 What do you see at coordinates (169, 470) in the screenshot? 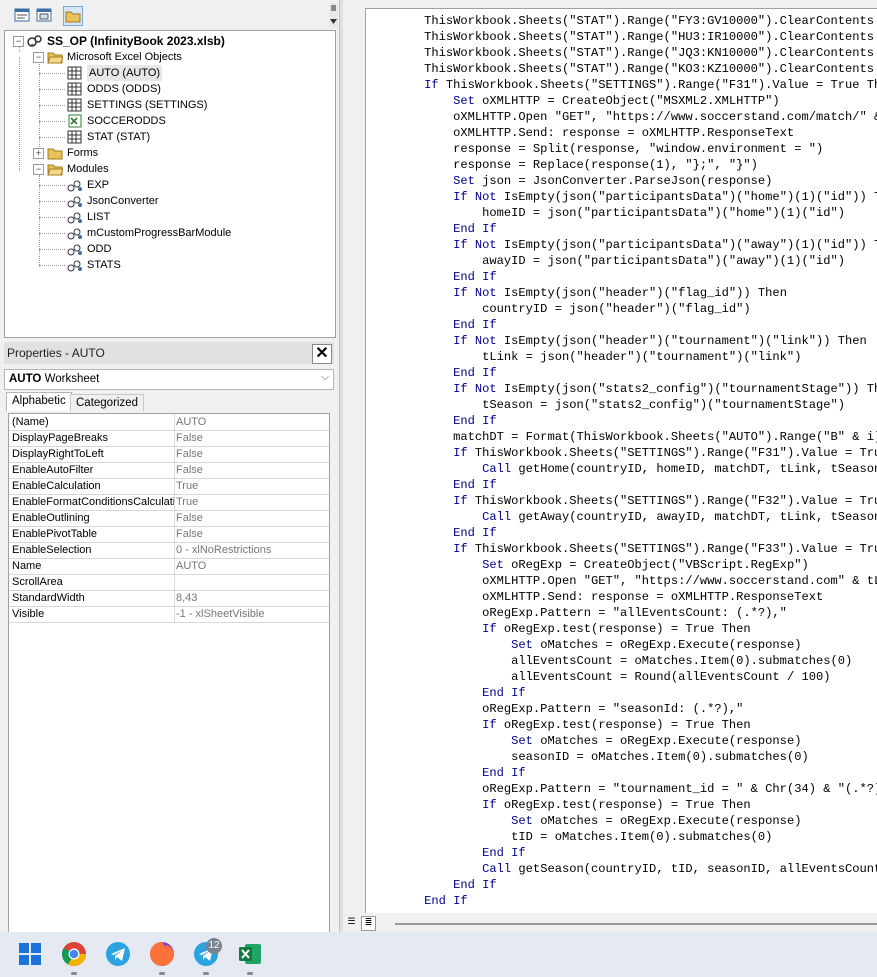
I see `property-row: EnableAutoFilter False` at bounding box center [169, 470].